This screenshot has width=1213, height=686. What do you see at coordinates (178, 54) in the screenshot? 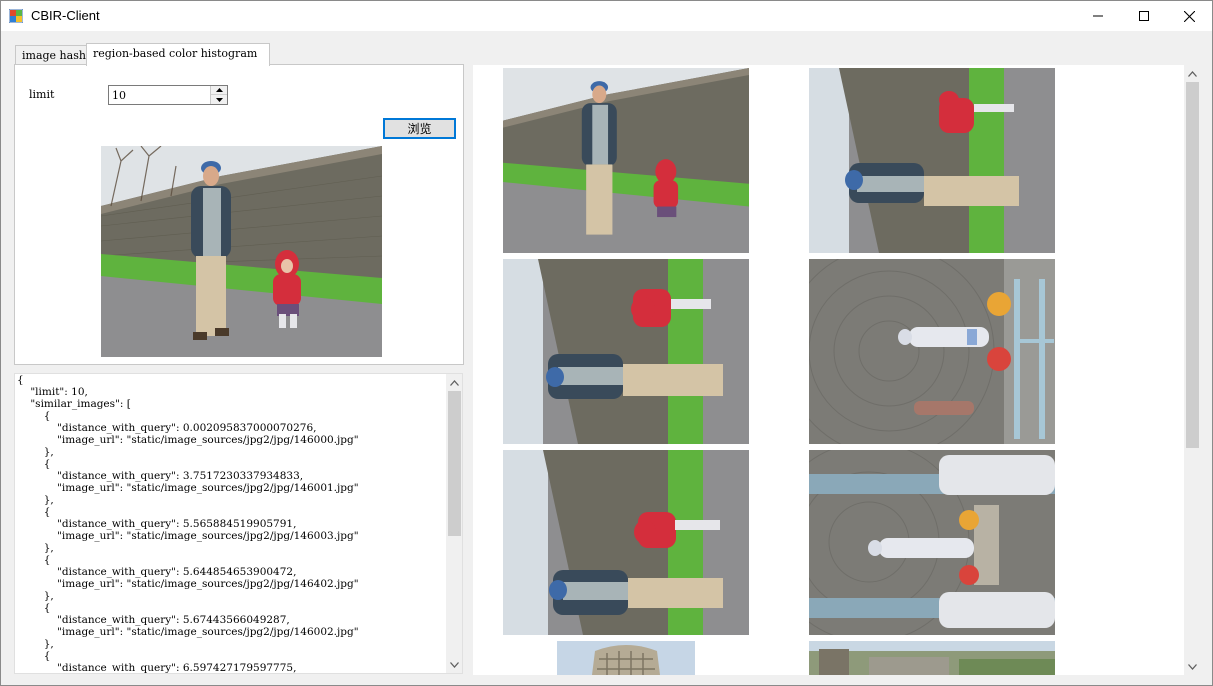
I see `tab-region-histogram: region-based color histogram` at bounding box center [178, 54].